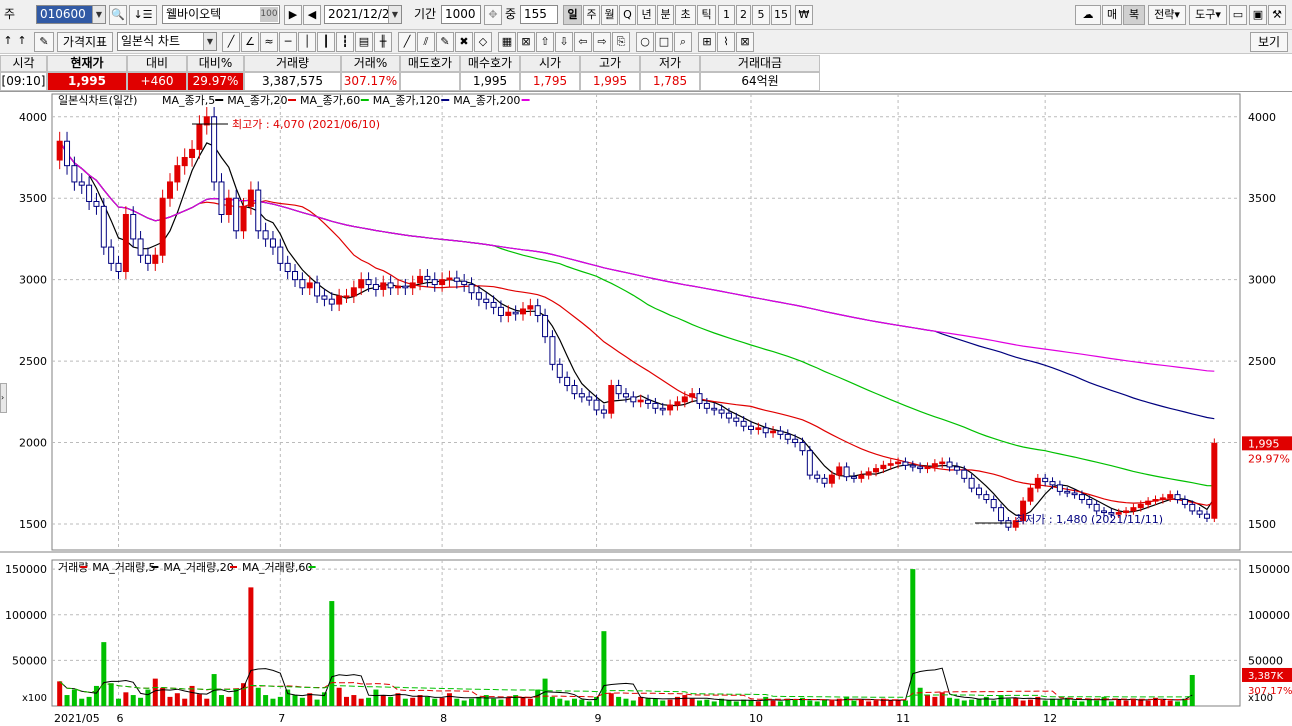 Image resolution: width=1292 pixels, height=726 pixels. I want to click on zoom-icon: ⌕, so click(683, 42).